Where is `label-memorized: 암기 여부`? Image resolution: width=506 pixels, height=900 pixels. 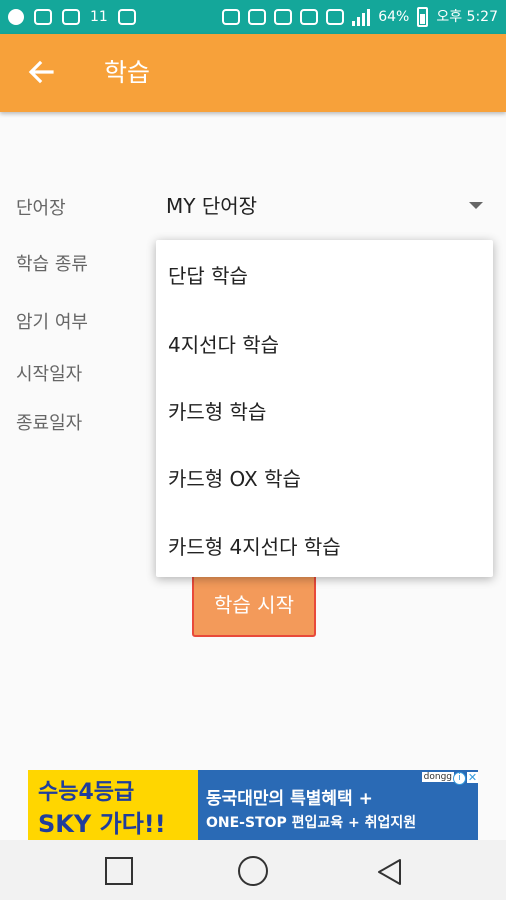 label-memorized: 암기 여부 is located at coordinates (52, 322).